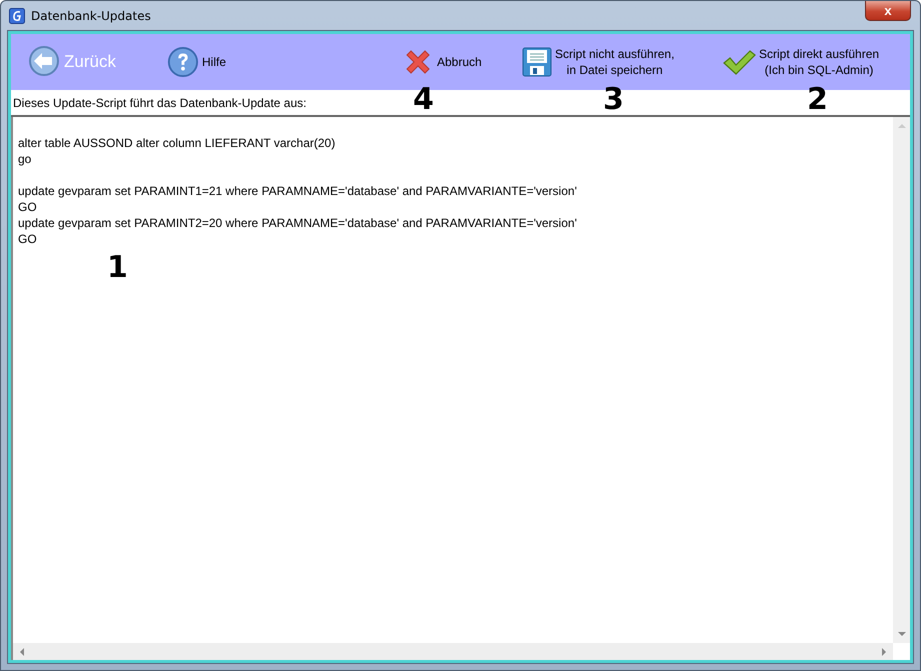 The height and width of the screenshot is (671, 921). Describe the element at coordinates (613, 100) in the screenshot. I see `annotation-number: 3` at that location.